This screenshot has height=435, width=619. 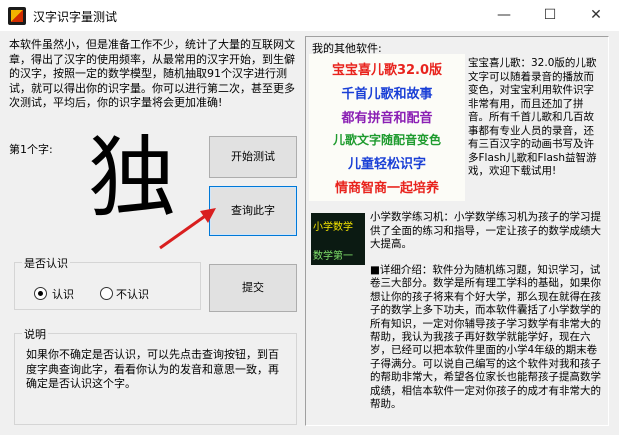 What do you see at coordinates (253, 288) in the screenshot?
I see `submit-button: 提交` at bounding box center [253, 288].